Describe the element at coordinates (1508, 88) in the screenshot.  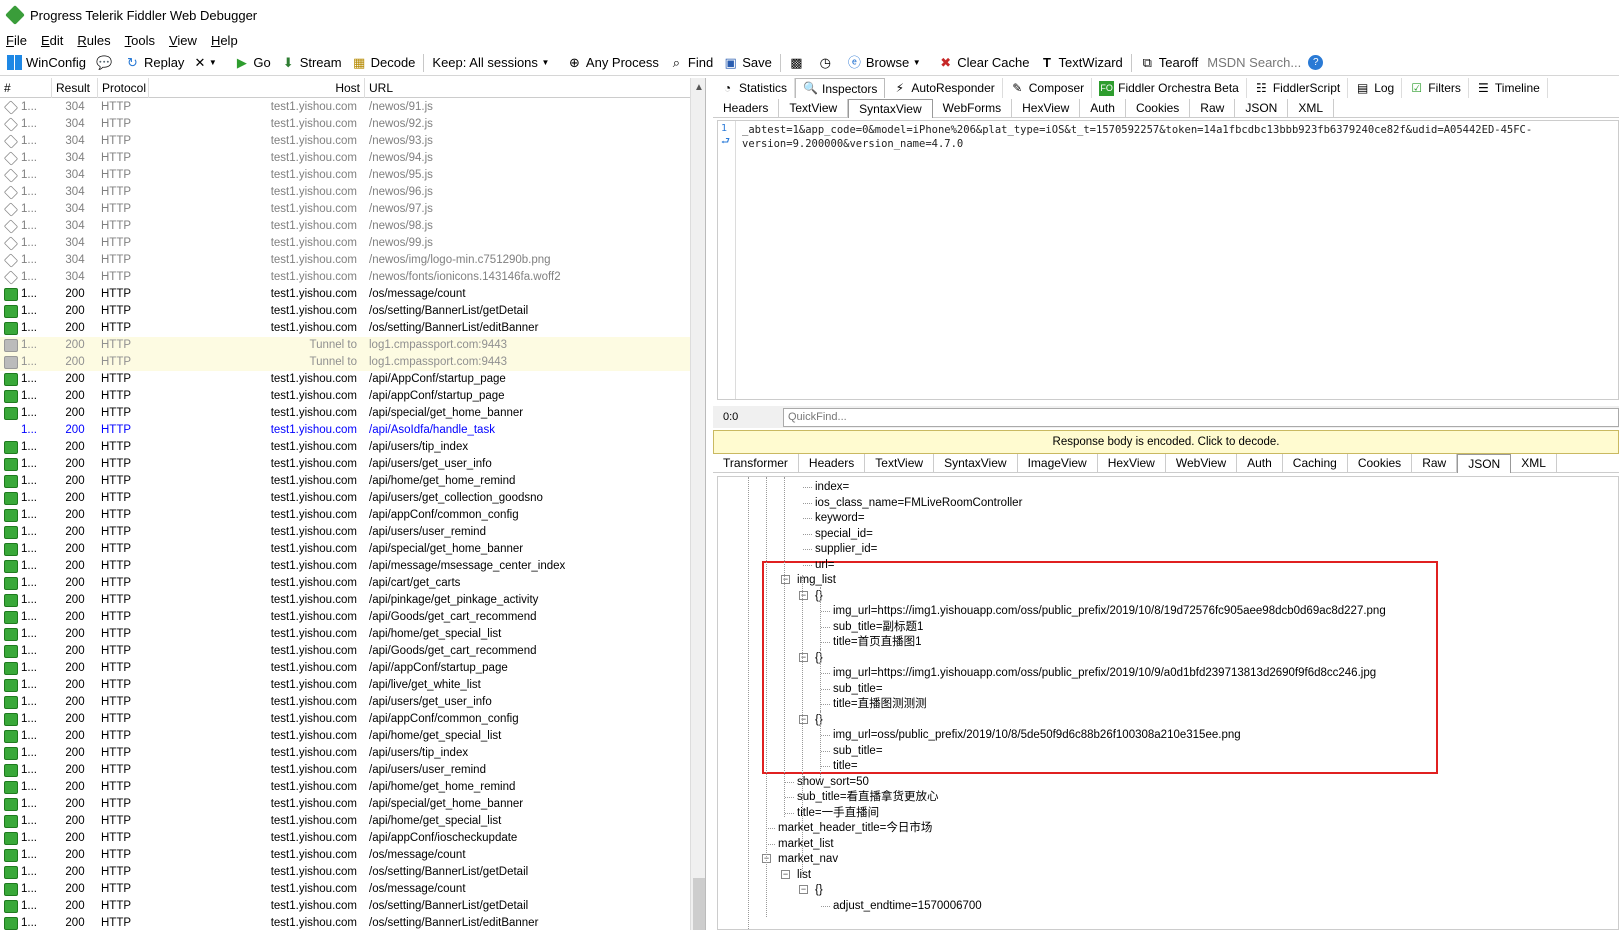
I see `tab-timeline: ☰ Timeline` at that location.